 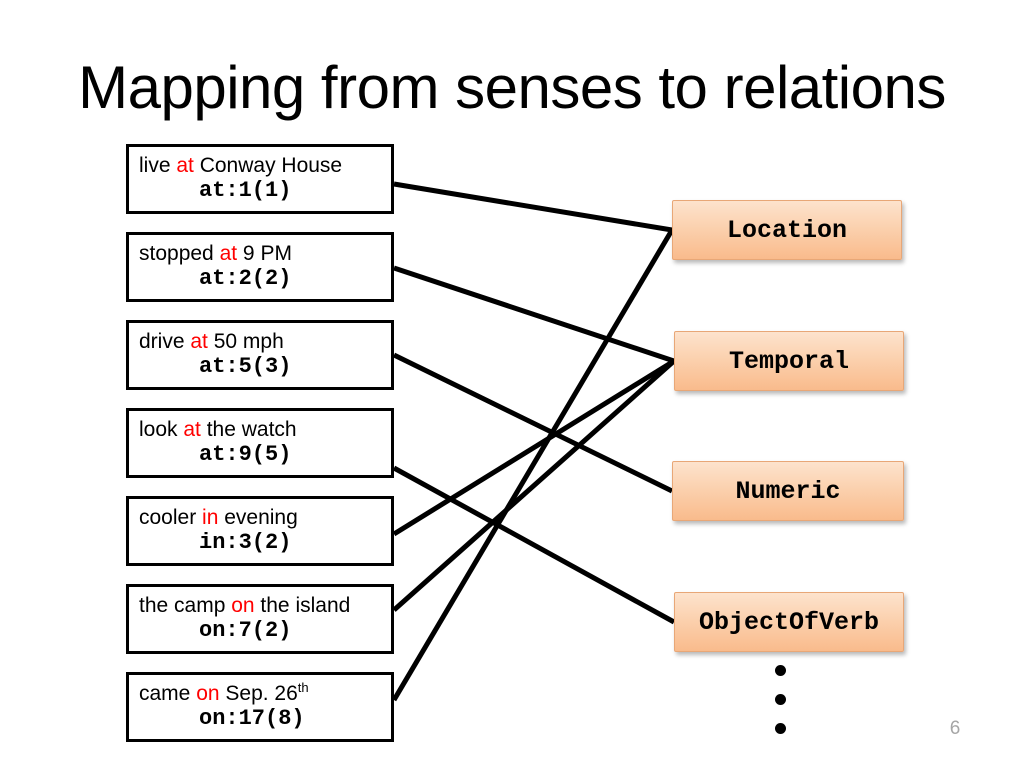 What do you see at coordinates (245, 630) in the screenshot?
I see `sense-key: on:7(2)` at bounding box center [245, 630].